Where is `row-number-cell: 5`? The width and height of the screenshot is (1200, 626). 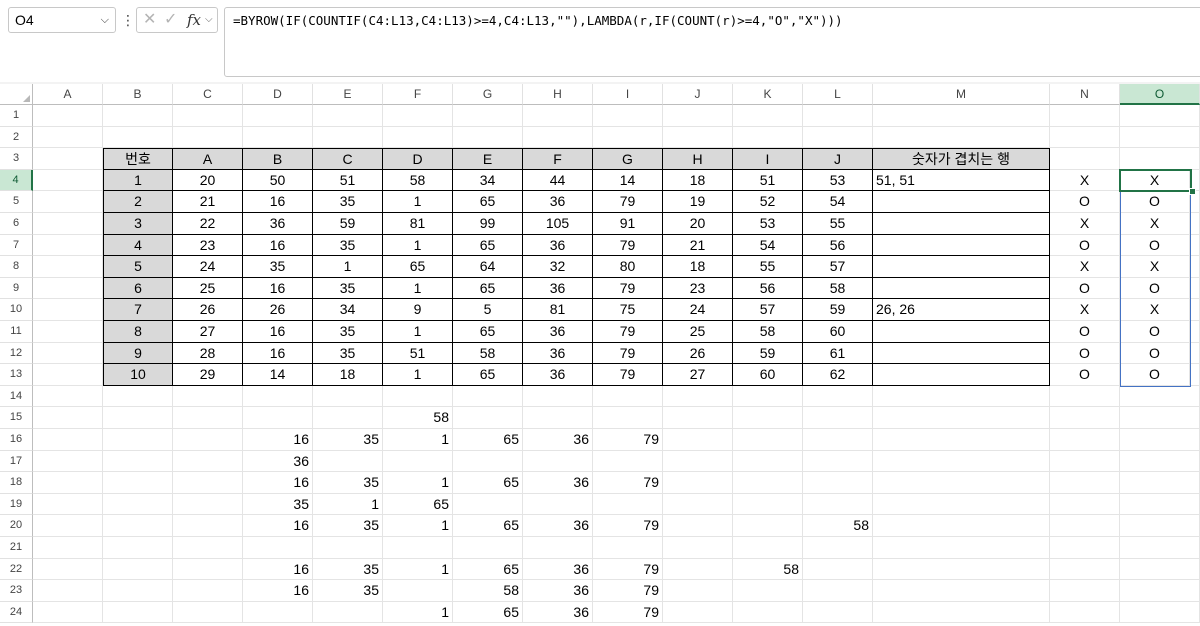
row-number-cell: 5 is located at coordinates (138, 267).